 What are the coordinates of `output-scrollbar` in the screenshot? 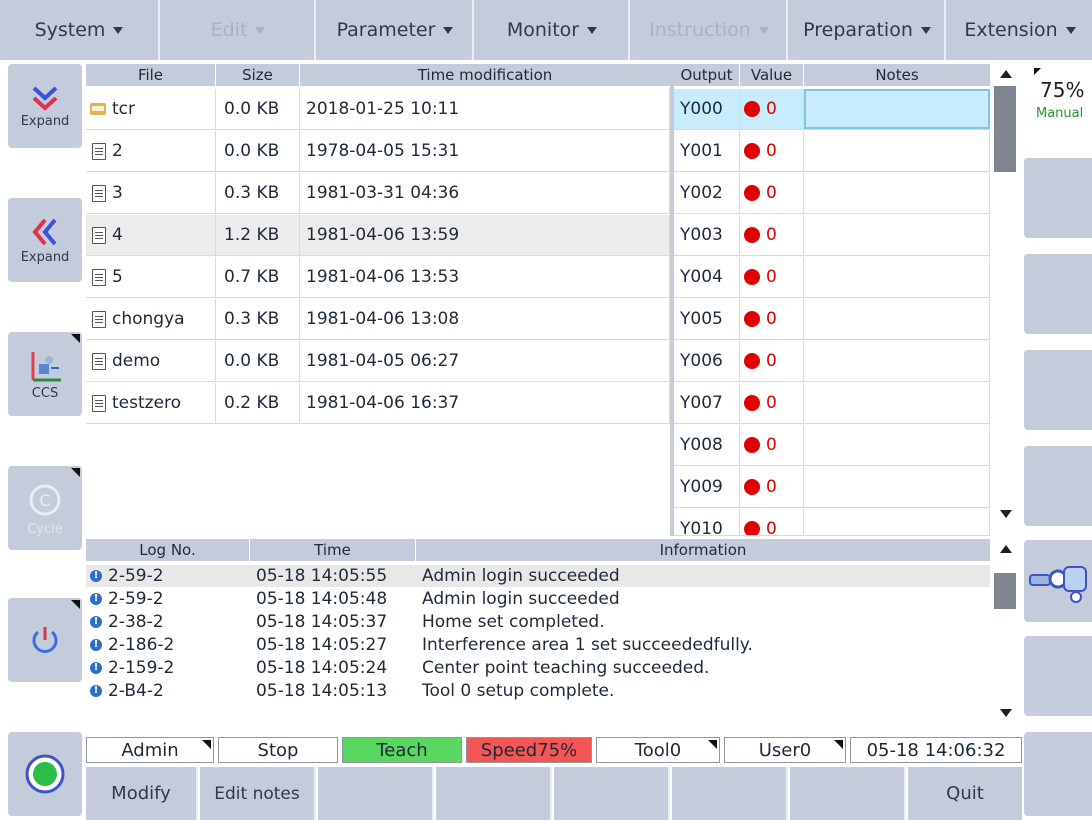 It's located at (1006, 300).